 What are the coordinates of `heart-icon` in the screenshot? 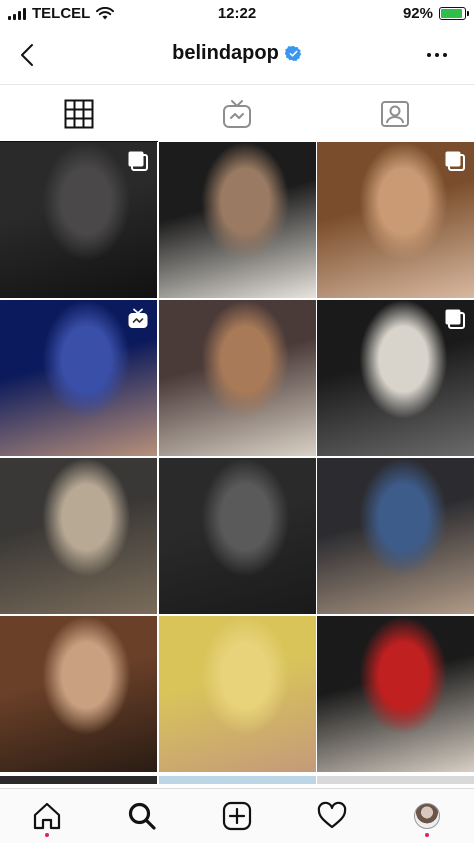 It's located at (332, 815).